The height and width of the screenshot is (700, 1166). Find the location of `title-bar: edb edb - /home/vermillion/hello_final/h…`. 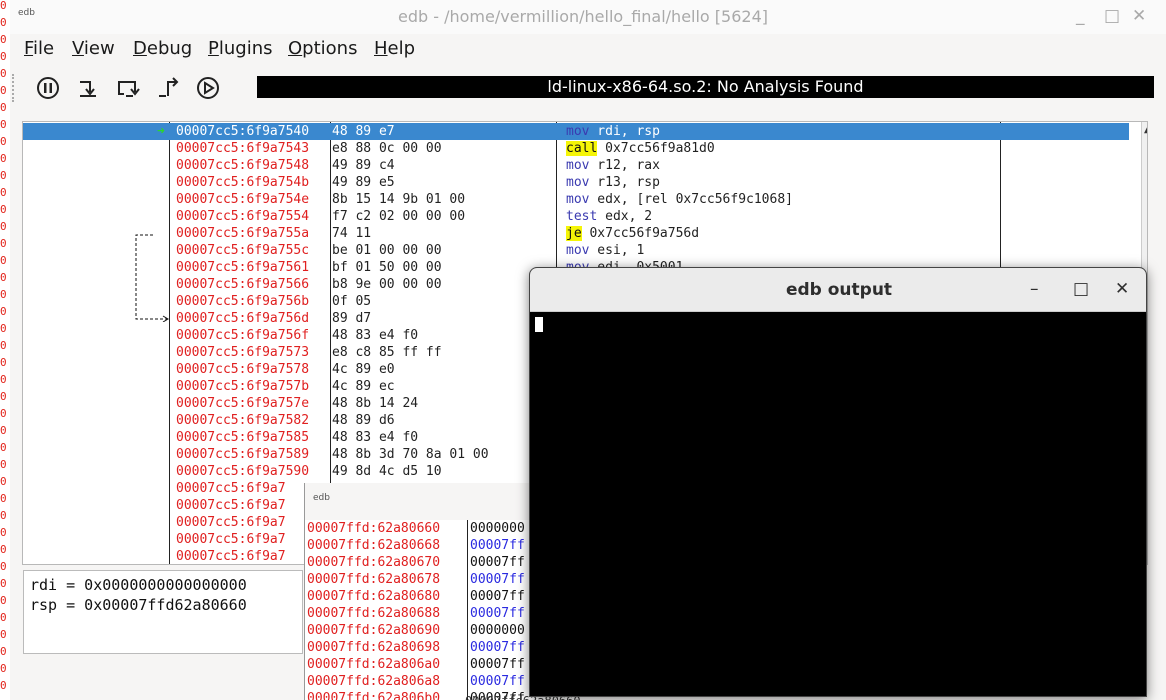

title-bar: edb edb - /home/vermillion/hello_final/h… is located at coordinates (588, 17).